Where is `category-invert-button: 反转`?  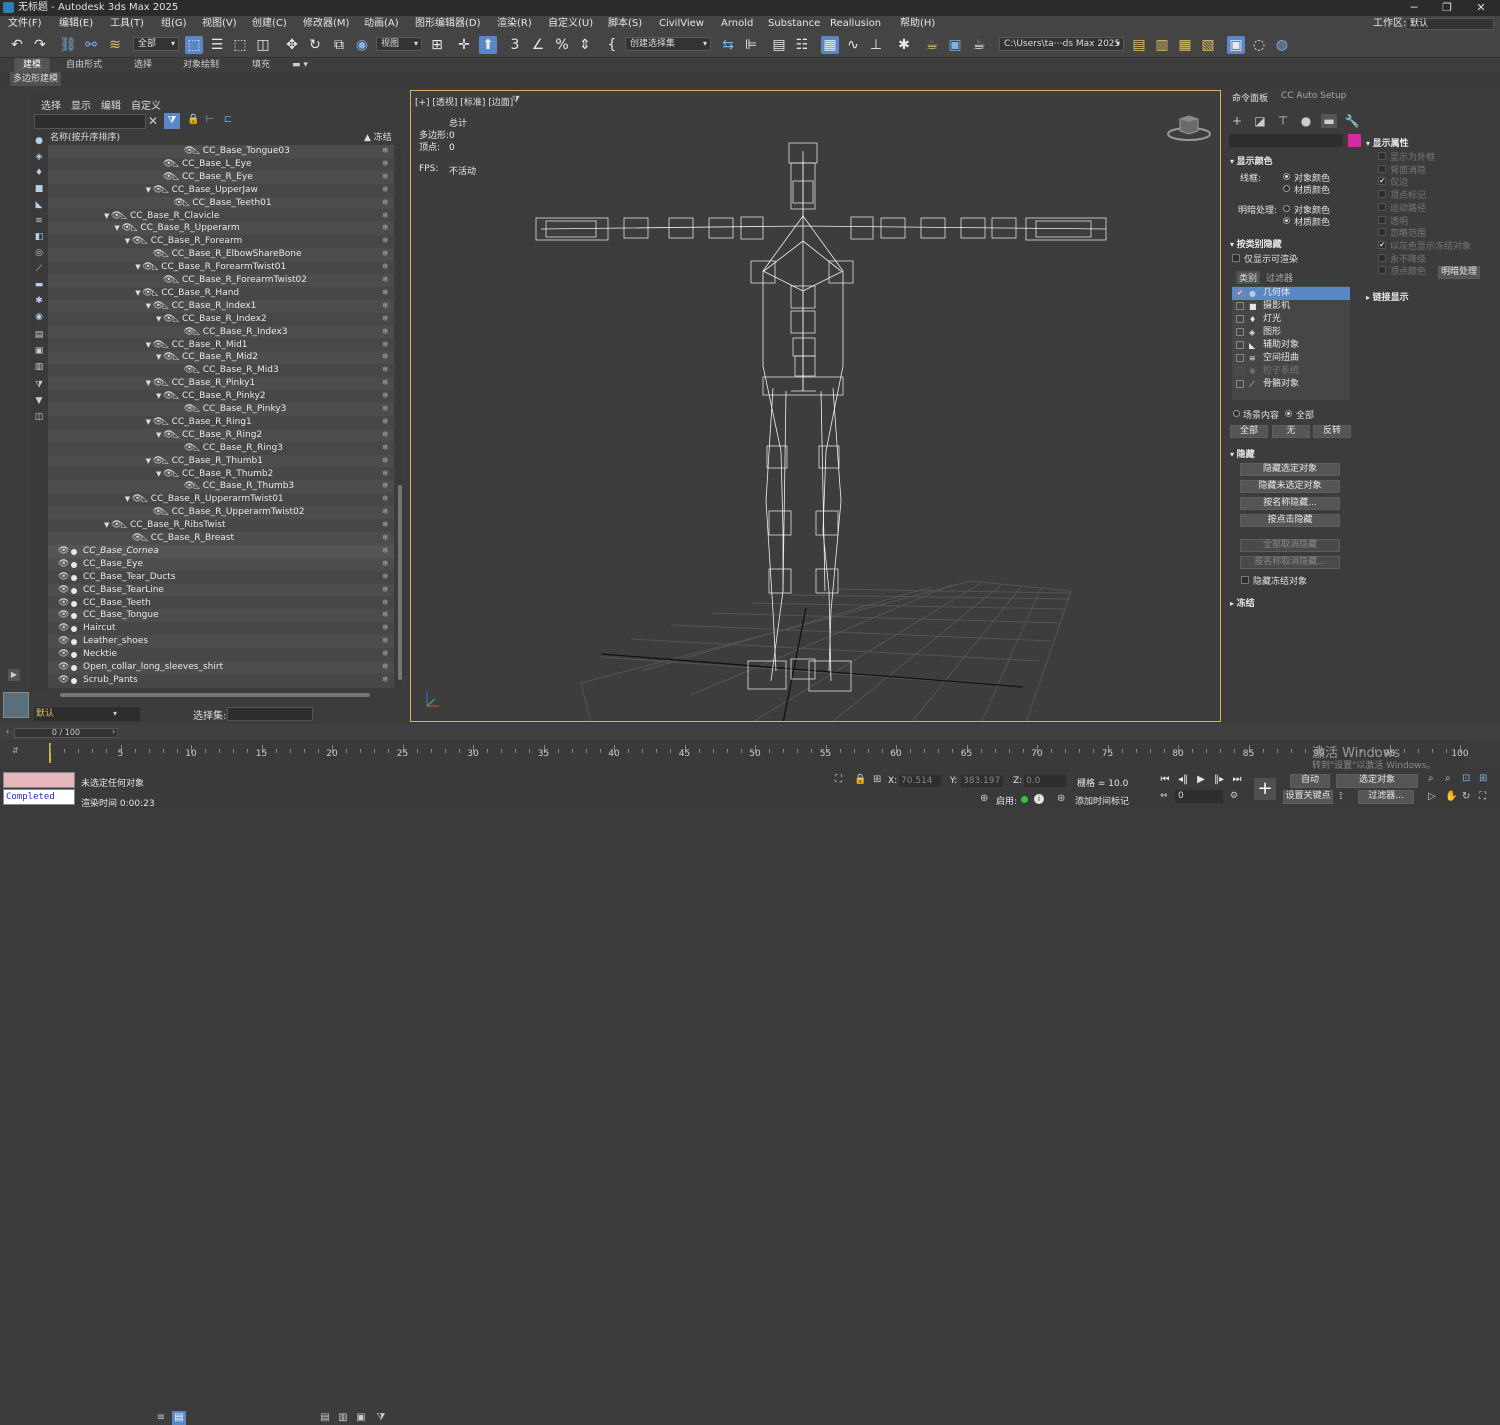 category-invert-button: 反转 is located at coordinates (1332, 431).